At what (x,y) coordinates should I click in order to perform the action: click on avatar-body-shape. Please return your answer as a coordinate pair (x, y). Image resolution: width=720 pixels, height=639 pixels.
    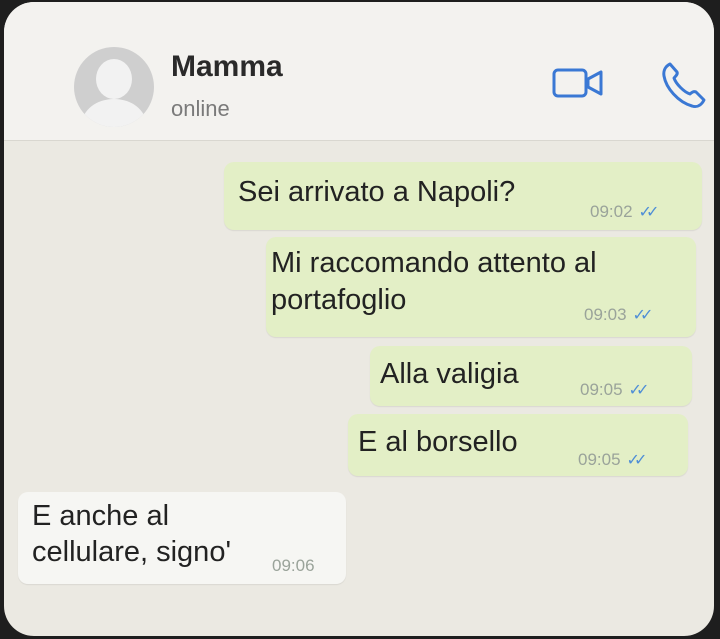
    Looking at the image, I should click on (114, 113).